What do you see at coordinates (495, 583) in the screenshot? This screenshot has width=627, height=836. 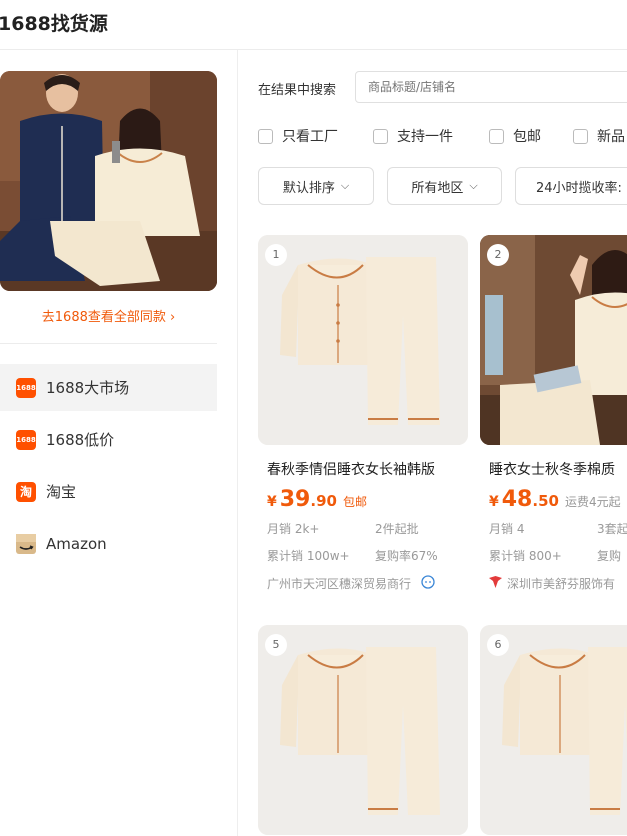 I see `factory-icon` at bounding box center [495, 583].